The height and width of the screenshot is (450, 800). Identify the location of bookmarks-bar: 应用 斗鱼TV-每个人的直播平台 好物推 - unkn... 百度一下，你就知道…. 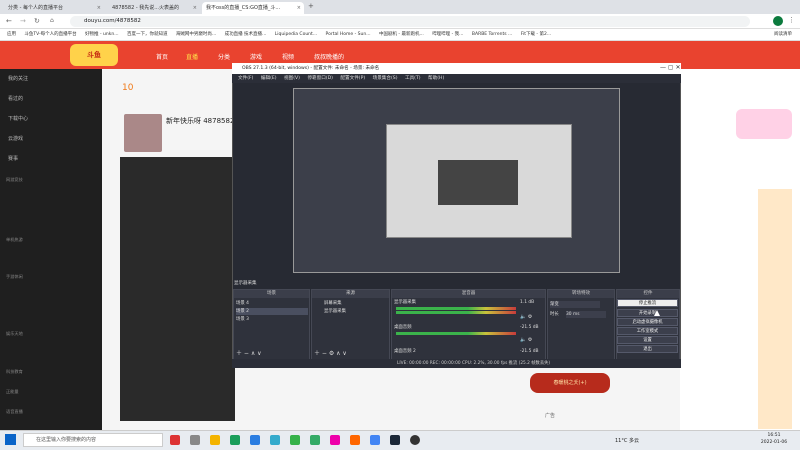
(400, 35).